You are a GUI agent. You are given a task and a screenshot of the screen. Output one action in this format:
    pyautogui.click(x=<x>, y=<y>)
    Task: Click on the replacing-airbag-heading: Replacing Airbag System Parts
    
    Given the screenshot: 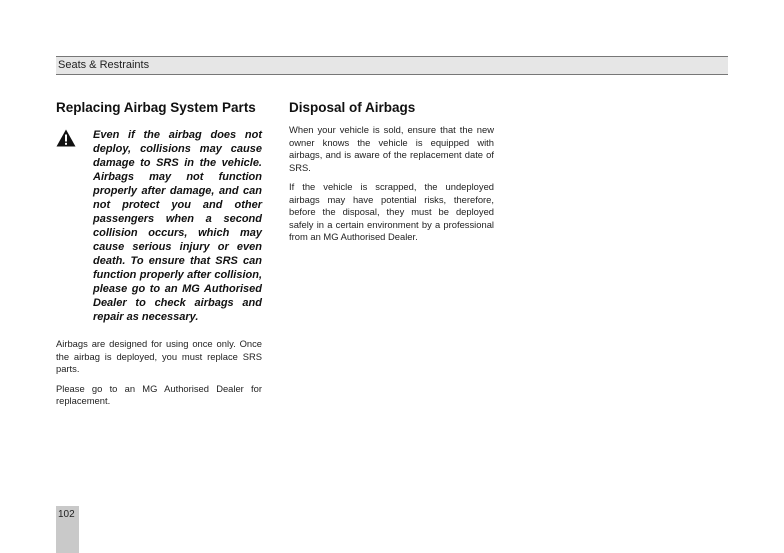 What is the action you would take?
    pyautogui.click(x=156, y=107)
    